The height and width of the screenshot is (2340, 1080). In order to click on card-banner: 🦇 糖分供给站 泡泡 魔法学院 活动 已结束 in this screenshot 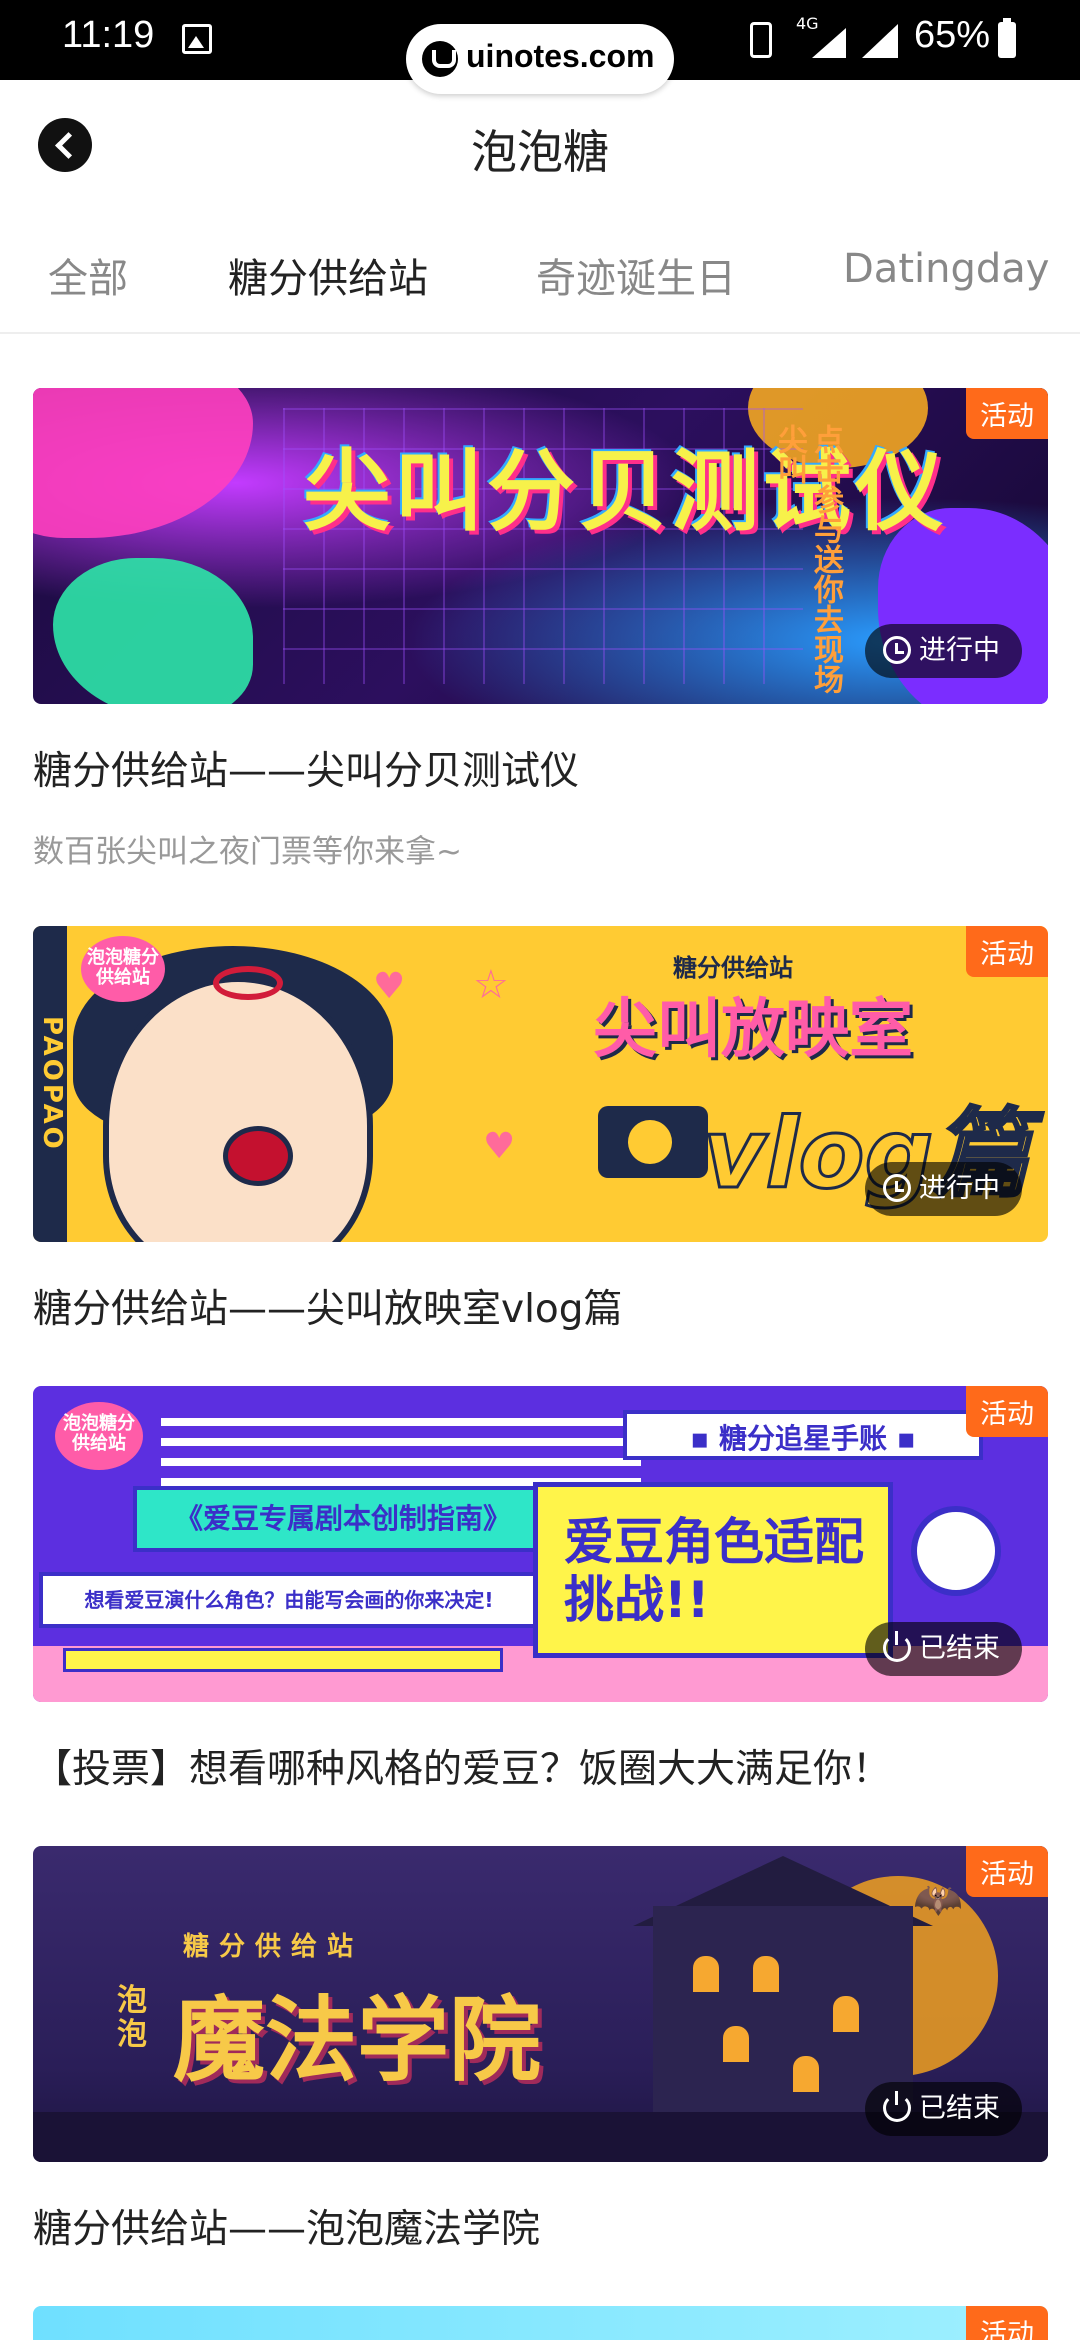, I will do `click(540, 2004)`.